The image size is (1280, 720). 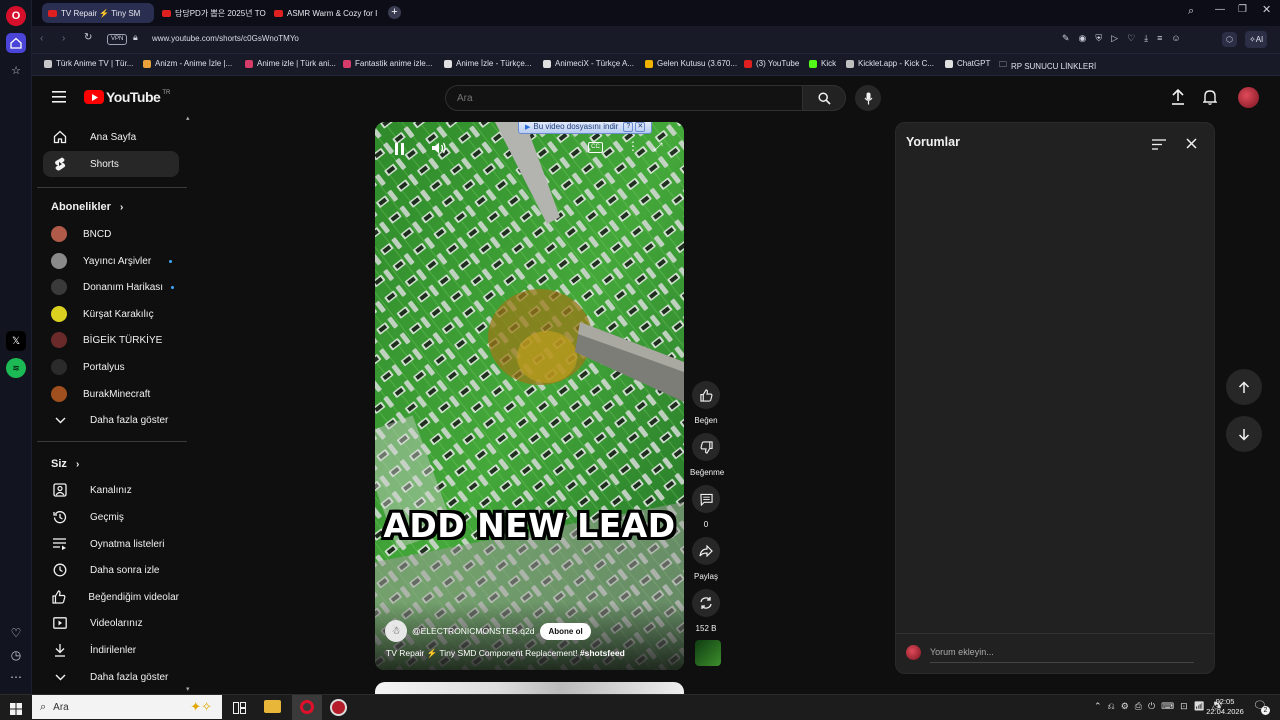 I want to click on sidebar-item-watch-later: Daha sonra izle, so click(x=111, y=570).